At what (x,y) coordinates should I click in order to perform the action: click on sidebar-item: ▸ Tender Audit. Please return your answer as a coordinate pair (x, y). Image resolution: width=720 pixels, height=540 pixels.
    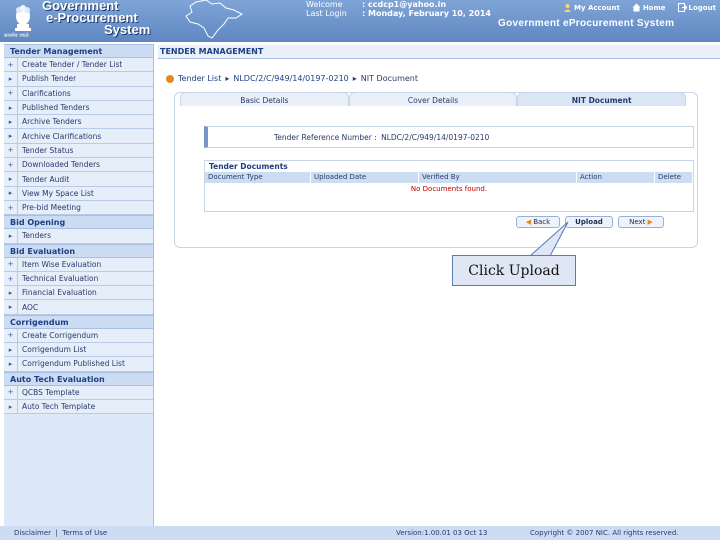
    Looking at the image, I should click on (78, 179).